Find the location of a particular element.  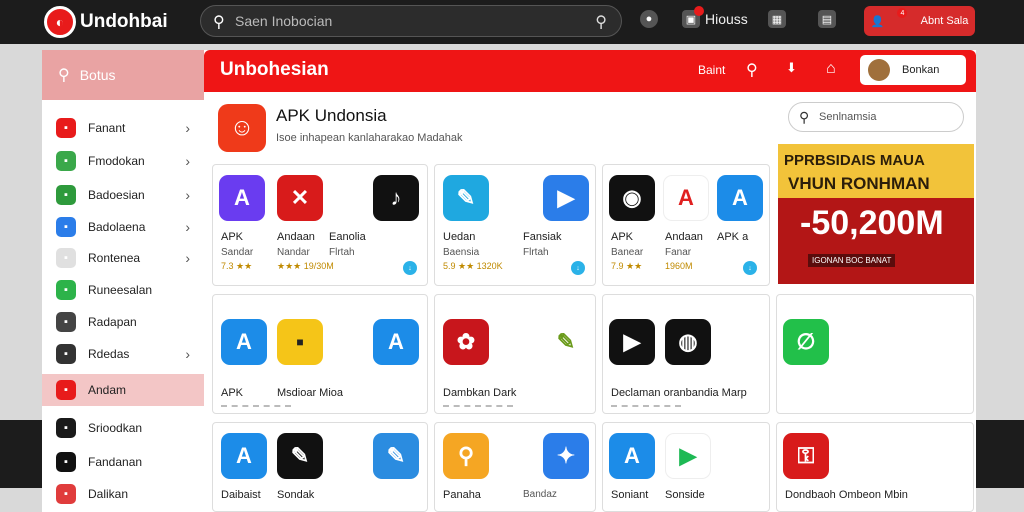

logo-text: Undohbai is located at coordinates (124, 21).